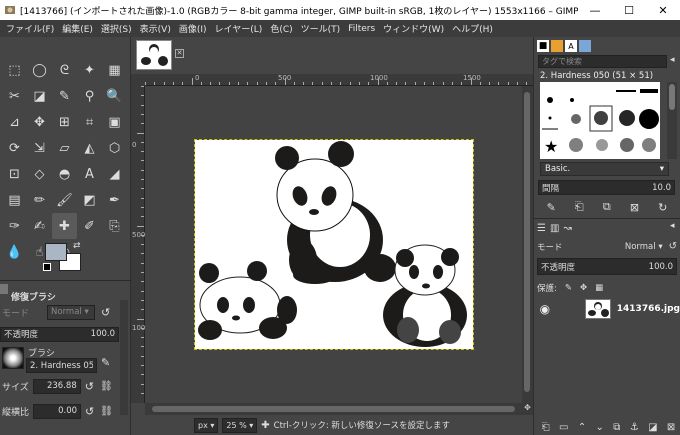  Describe the element at coordinates (546, 427) in the screenshot. I see `new-layer-icon: ⎗` at that location.